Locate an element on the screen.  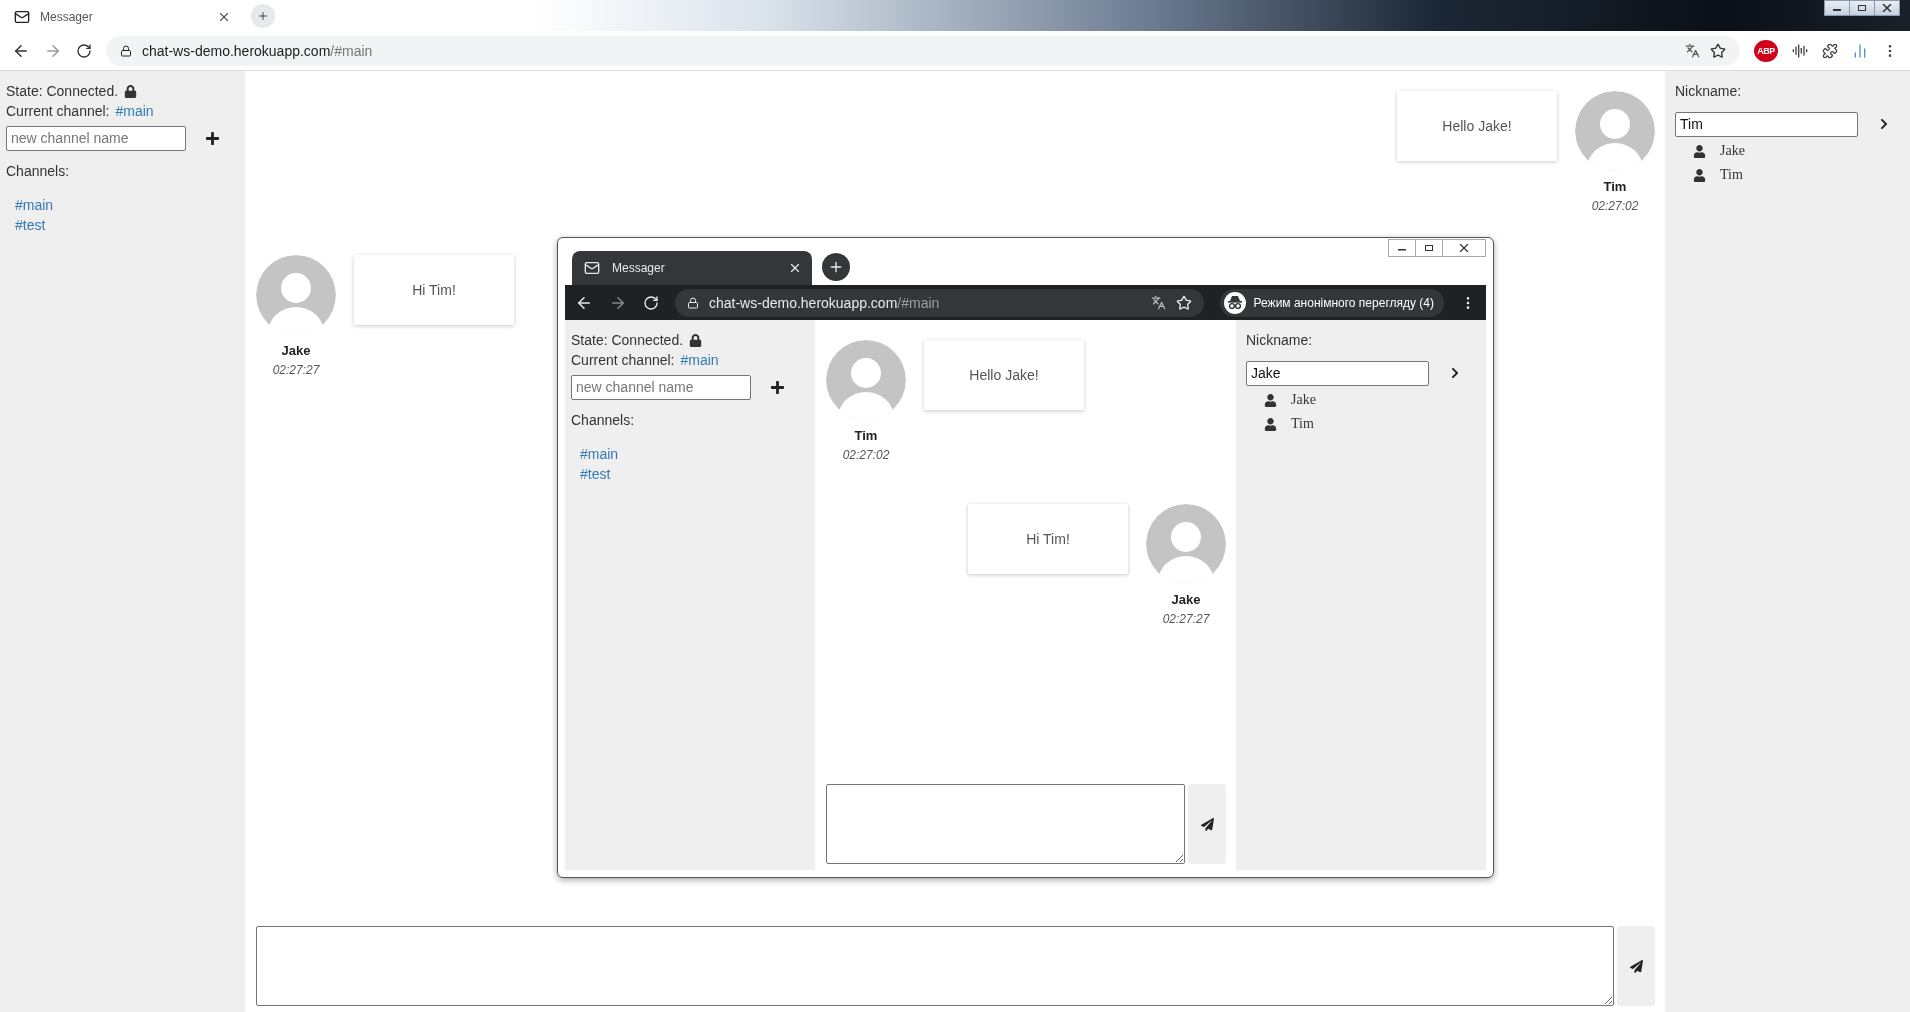
incognito-label: Режим анонімного перегляду (4) is located at coordinates (1343, 302).